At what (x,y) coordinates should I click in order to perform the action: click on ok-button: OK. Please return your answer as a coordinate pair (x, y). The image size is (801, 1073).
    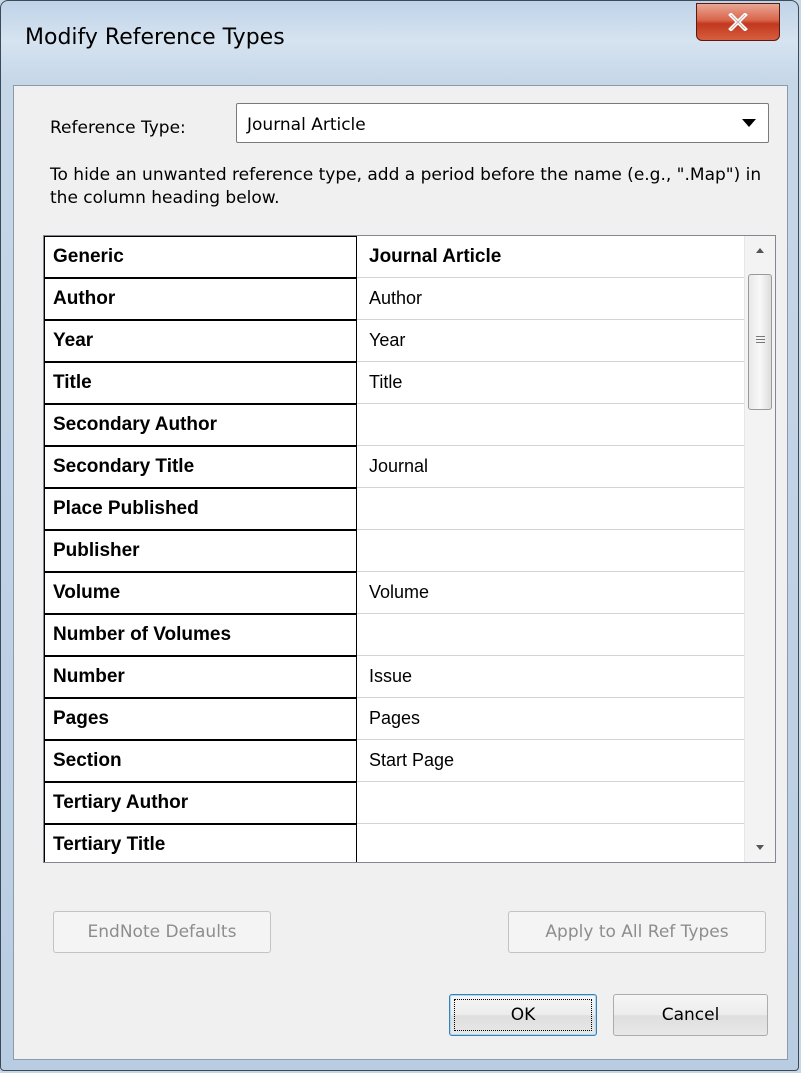
    Looking at the image, I should click on (523, 1015).